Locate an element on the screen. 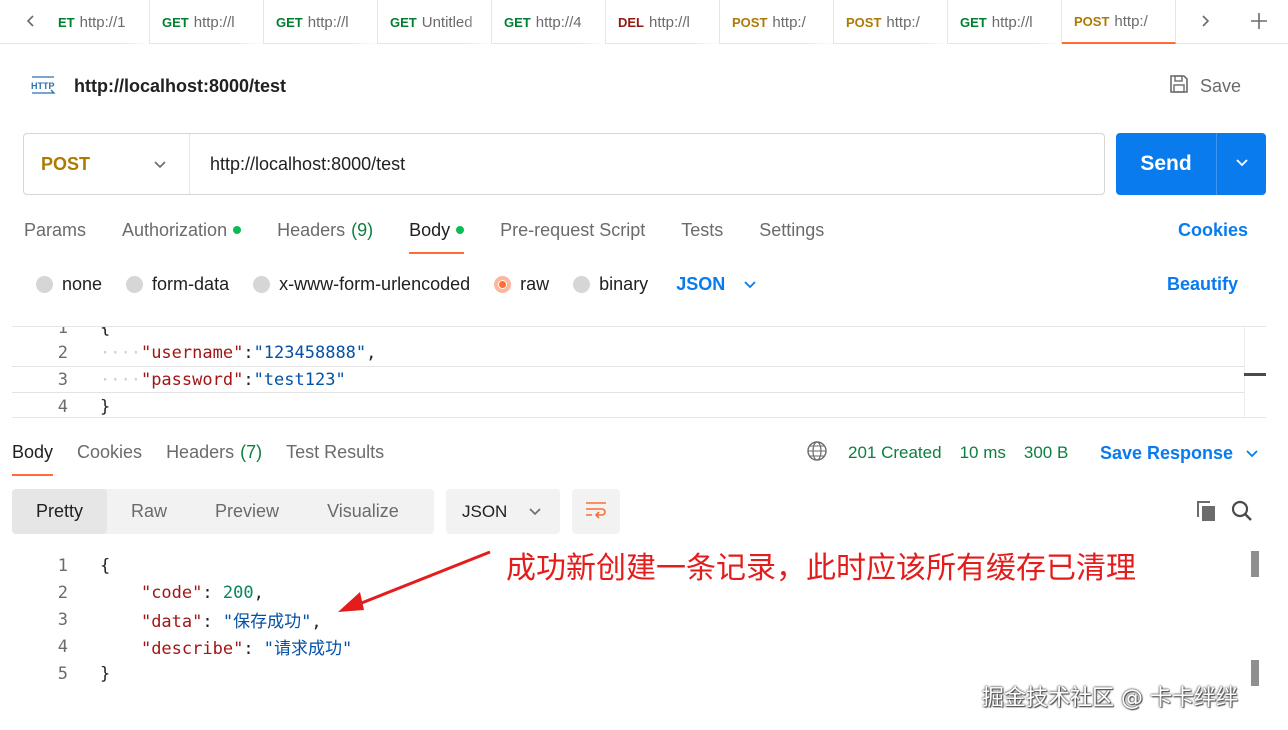 The image size is (1288, 730). tab-label: Cookies is located at coordinates (110, 451).